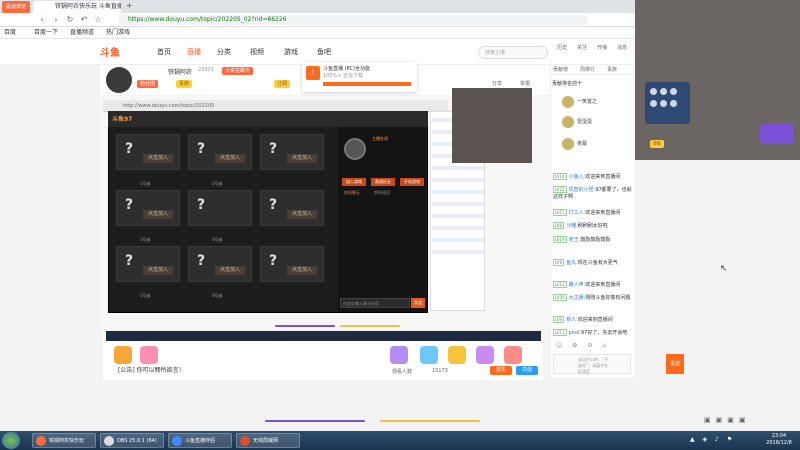 This screenshot has width=800, height=450. What do you see at coordinates (194, 52) in the screenshot?
I see `nav-live: 直播` at bounding box center [194, 52].